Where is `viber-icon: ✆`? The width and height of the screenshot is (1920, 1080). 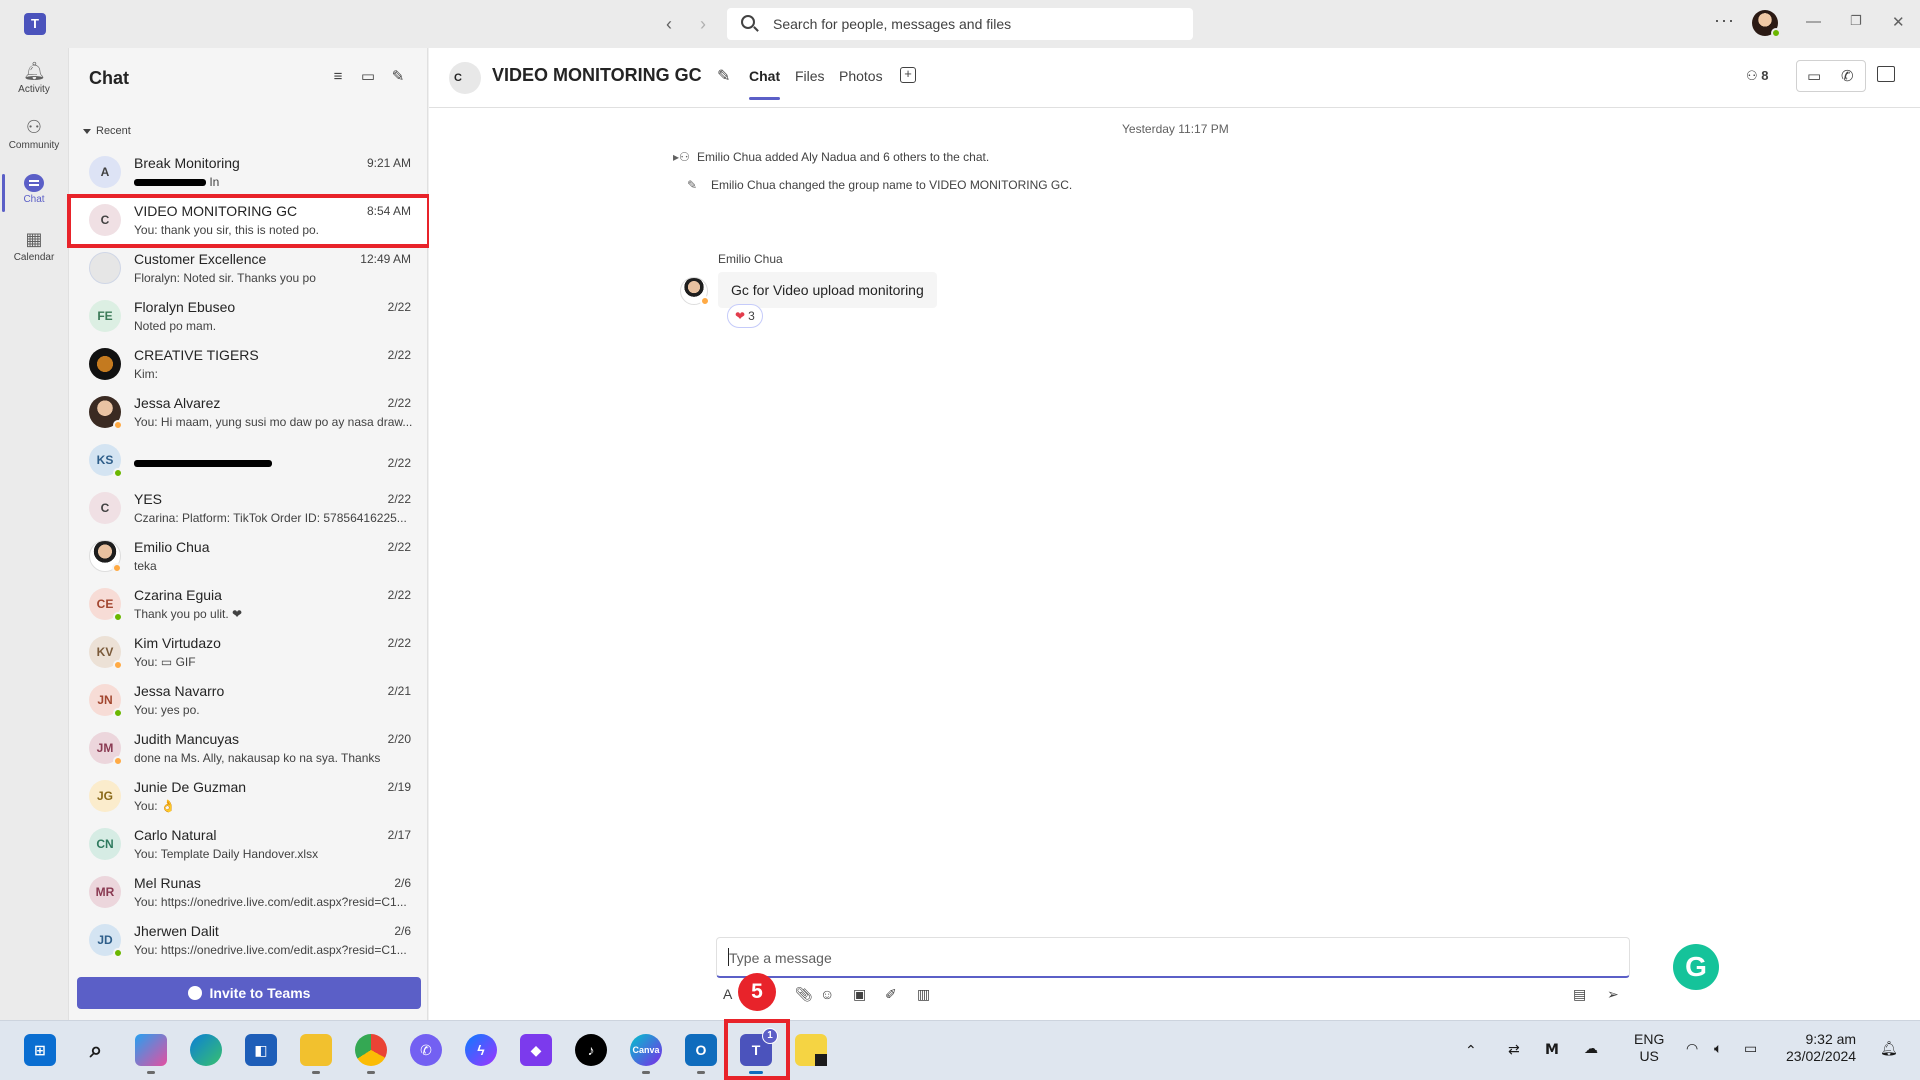
viber-icon: ✆ is located at coordinates (426, 1050).